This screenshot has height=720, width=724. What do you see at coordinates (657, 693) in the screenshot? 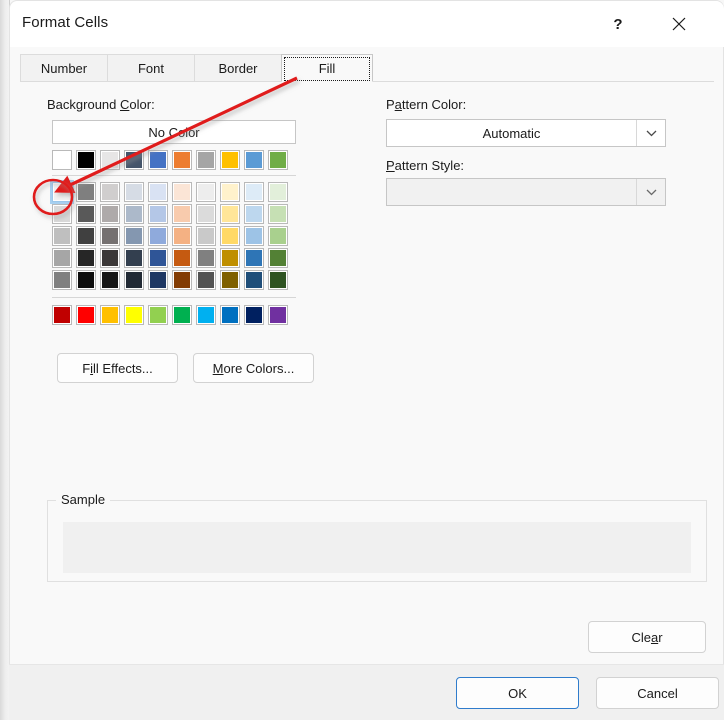
I see `cancel-button: Cancel` at bounding box center [657, 693].